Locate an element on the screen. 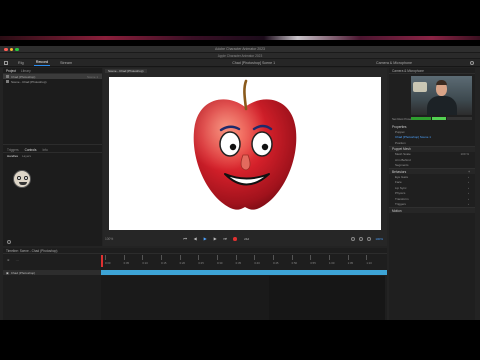 The image size is (480, 360). add-behavior-icon: + is located at coordinates (469, 172).